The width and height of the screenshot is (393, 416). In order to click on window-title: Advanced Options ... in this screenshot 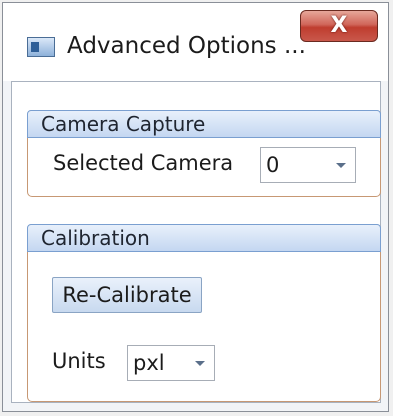, I will do `click(186, 46)`.